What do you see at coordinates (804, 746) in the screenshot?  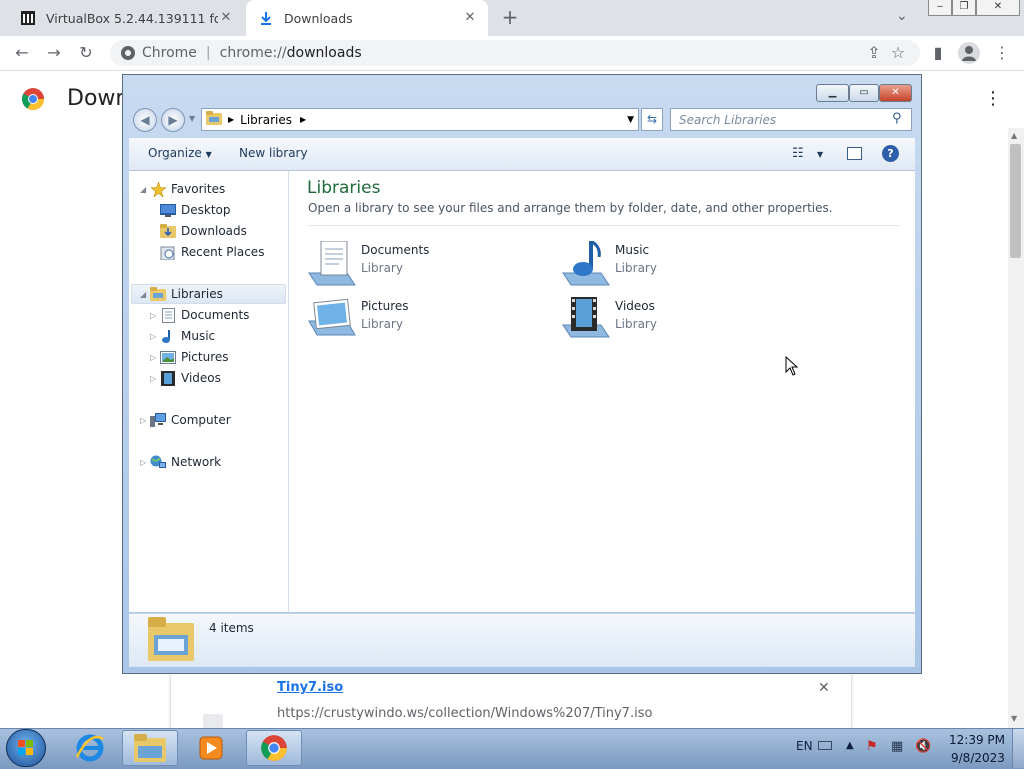 I see `input-language-indicator: EN` at bounding box center [804, 746].